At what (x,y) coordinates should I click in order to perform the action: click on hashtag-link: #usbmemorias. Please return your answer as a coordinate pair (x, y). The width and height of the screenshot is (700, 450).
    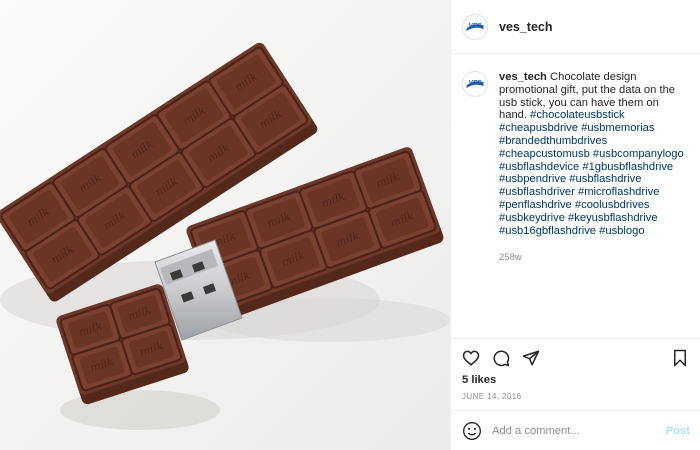
    Looking at the image, I should click on (617, 128).